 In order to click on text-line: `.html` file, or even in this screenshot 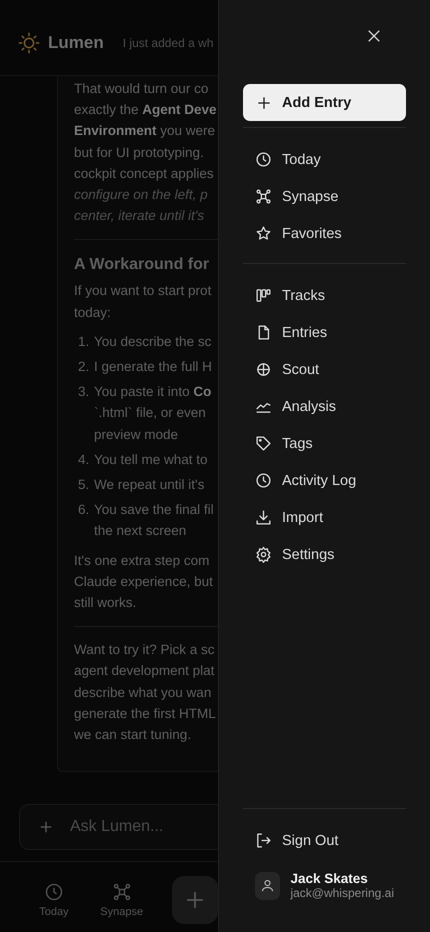, I will do `click(150, 413)`.